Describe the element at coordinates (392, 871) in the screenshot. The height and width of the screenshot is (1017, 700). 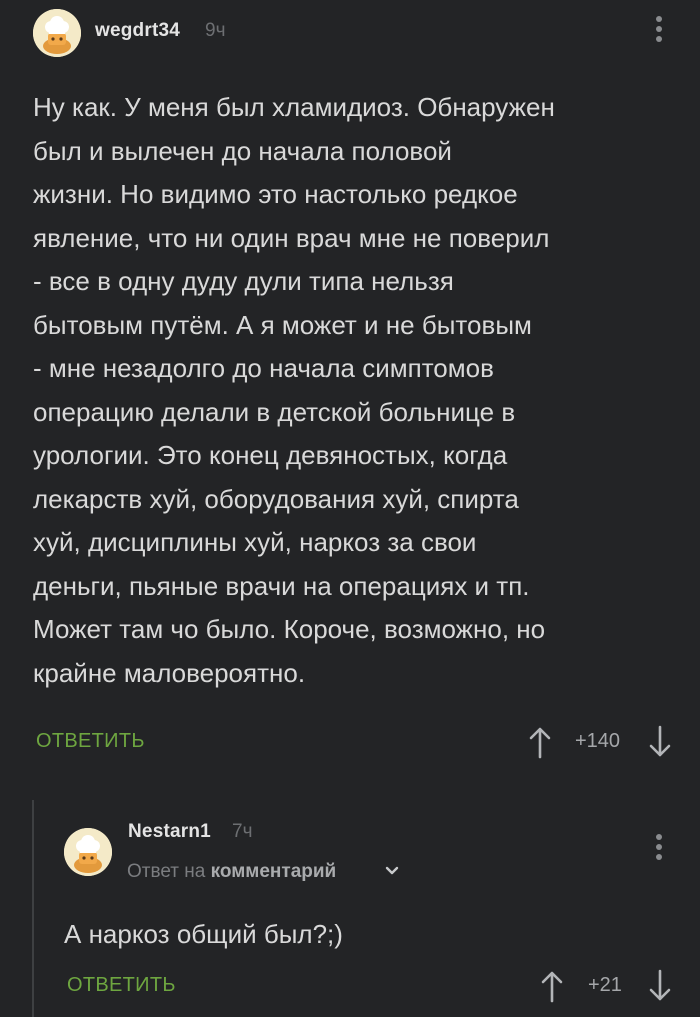
I see `chevron-down-icon` at that location.